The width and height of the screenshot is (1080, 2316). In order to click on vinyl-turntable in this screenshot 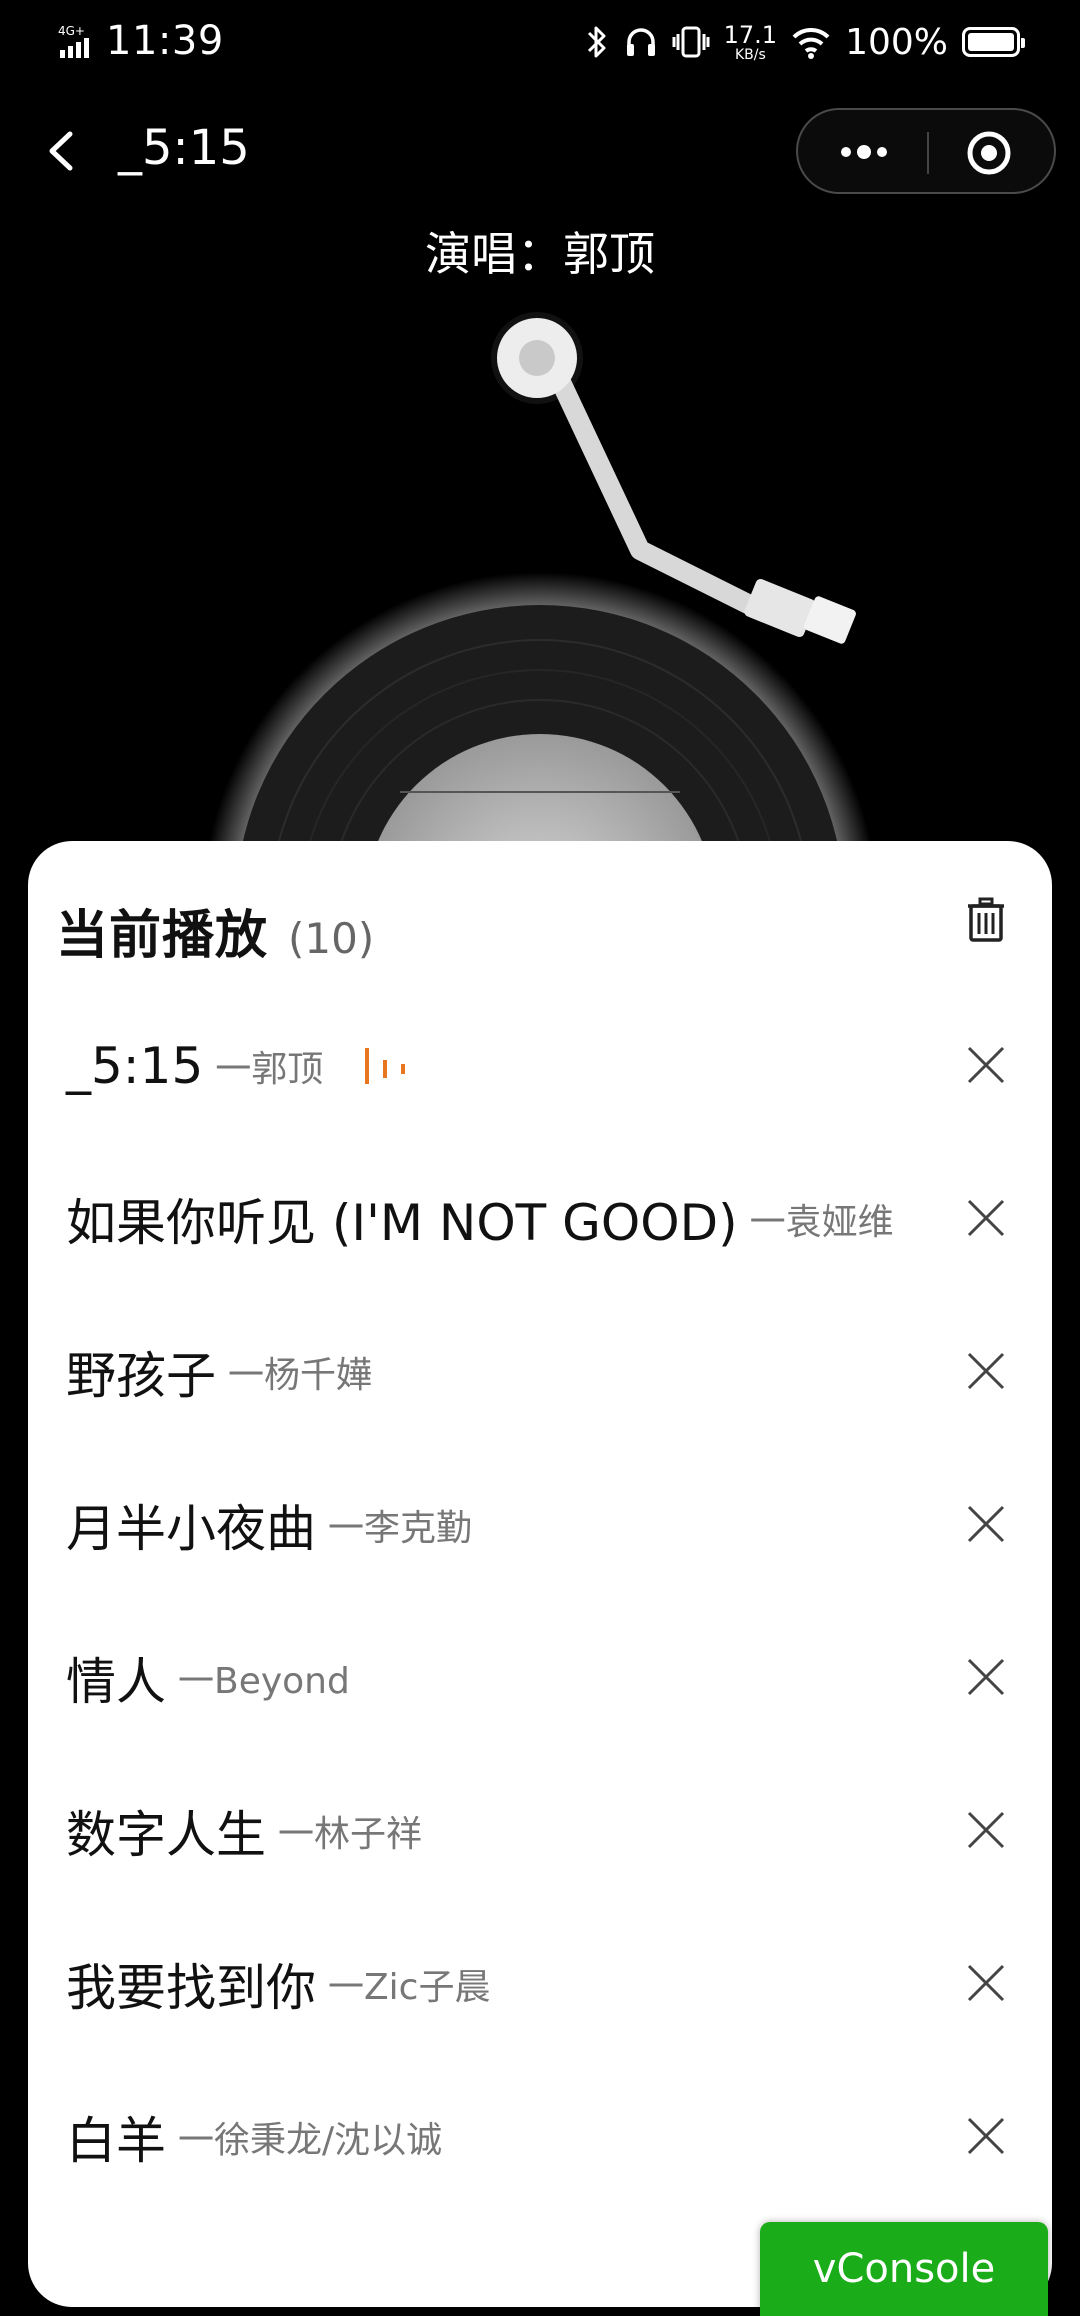, I will do `click(540, 586)`.